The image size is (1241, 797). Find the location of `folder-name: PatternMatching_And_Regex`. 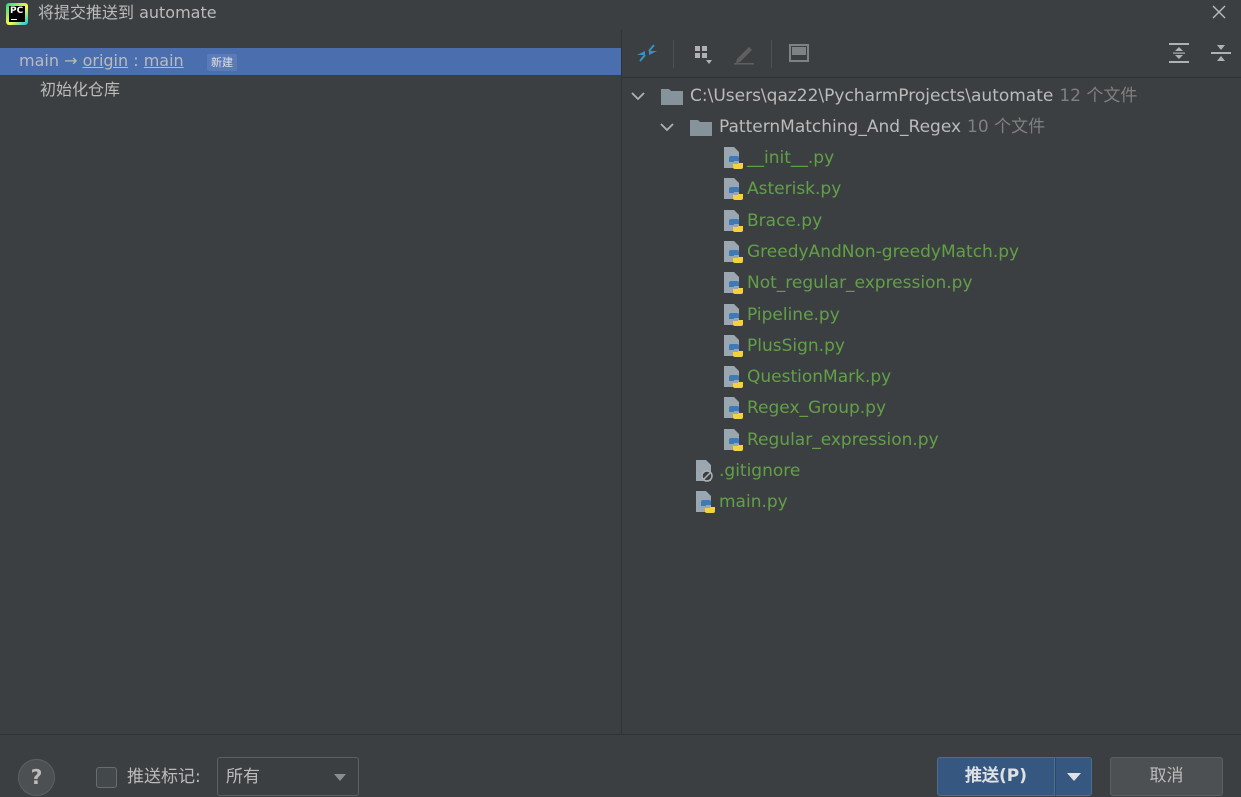

folder-name: PatternMatching_And_Regex is located at coordinates (840, 127).